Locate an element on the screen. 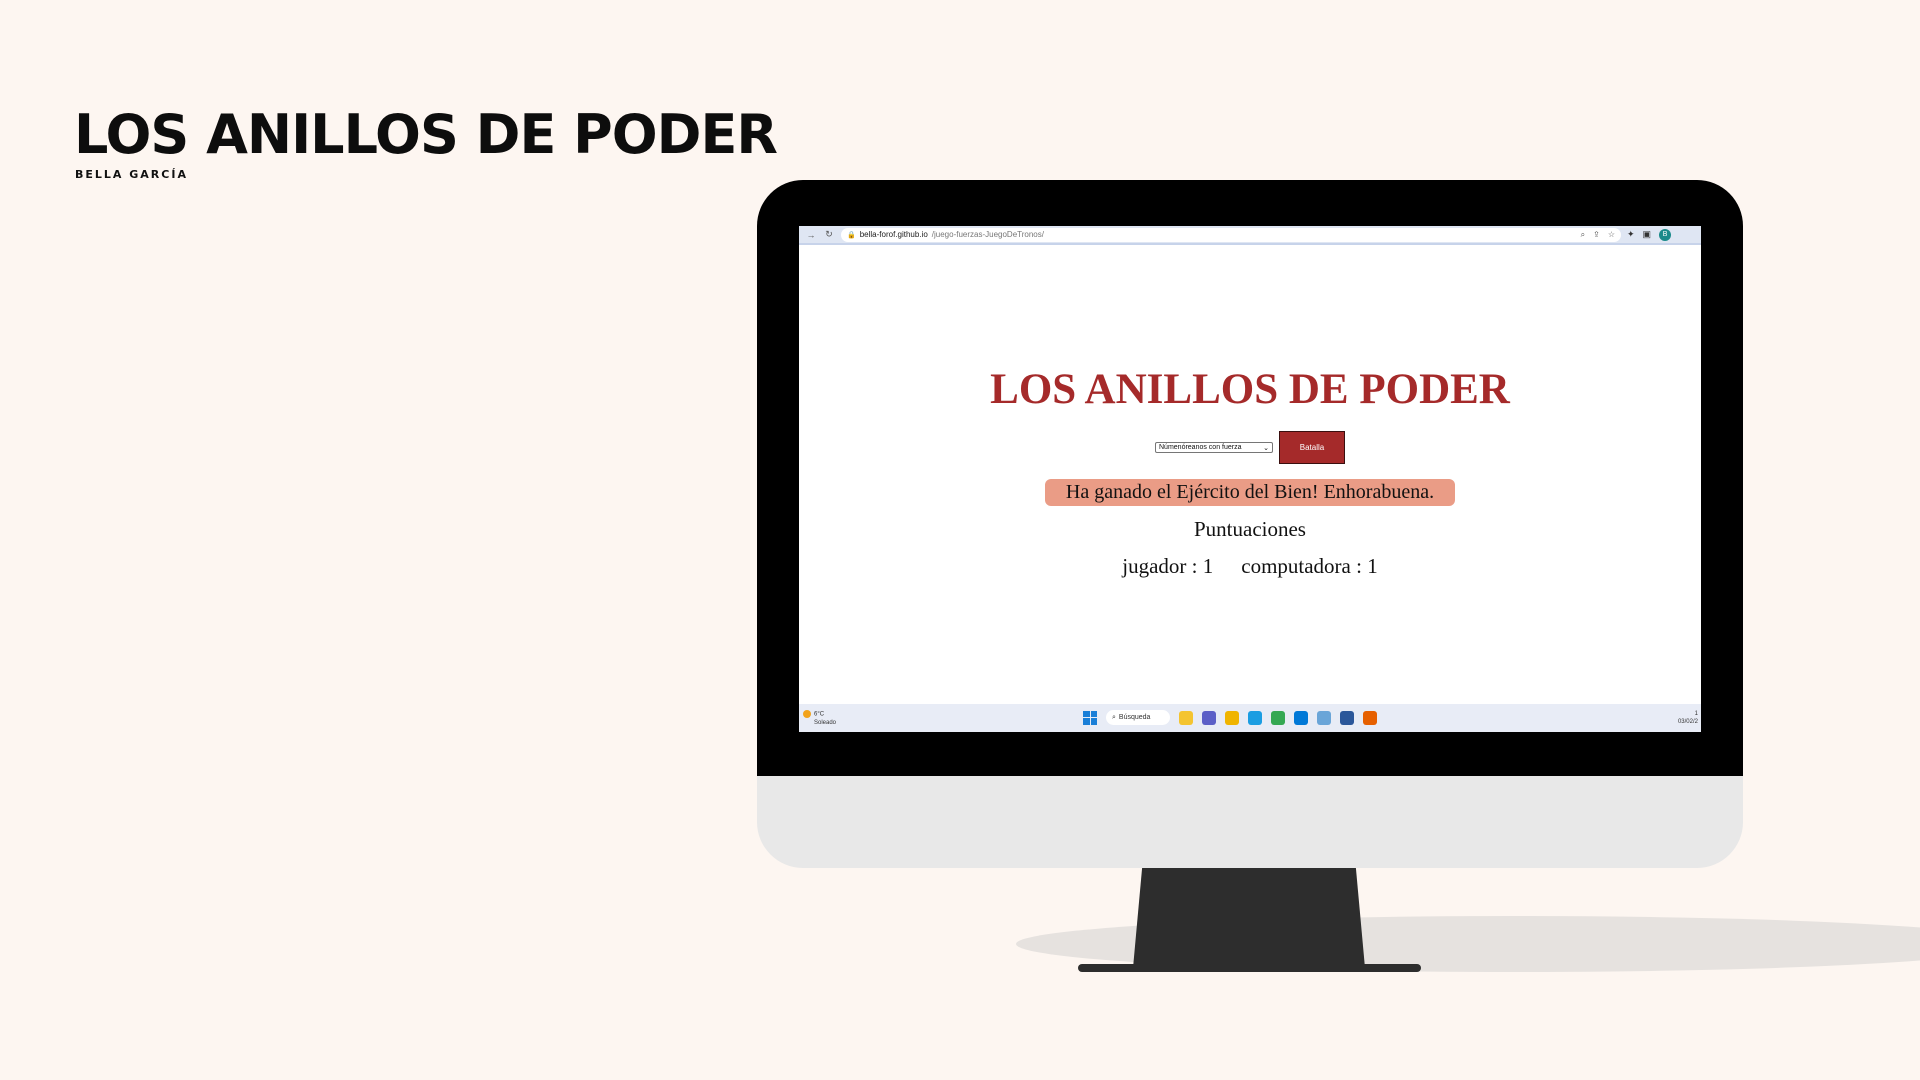  share-icon: ⇪ is located at coordinates (1596, 235).